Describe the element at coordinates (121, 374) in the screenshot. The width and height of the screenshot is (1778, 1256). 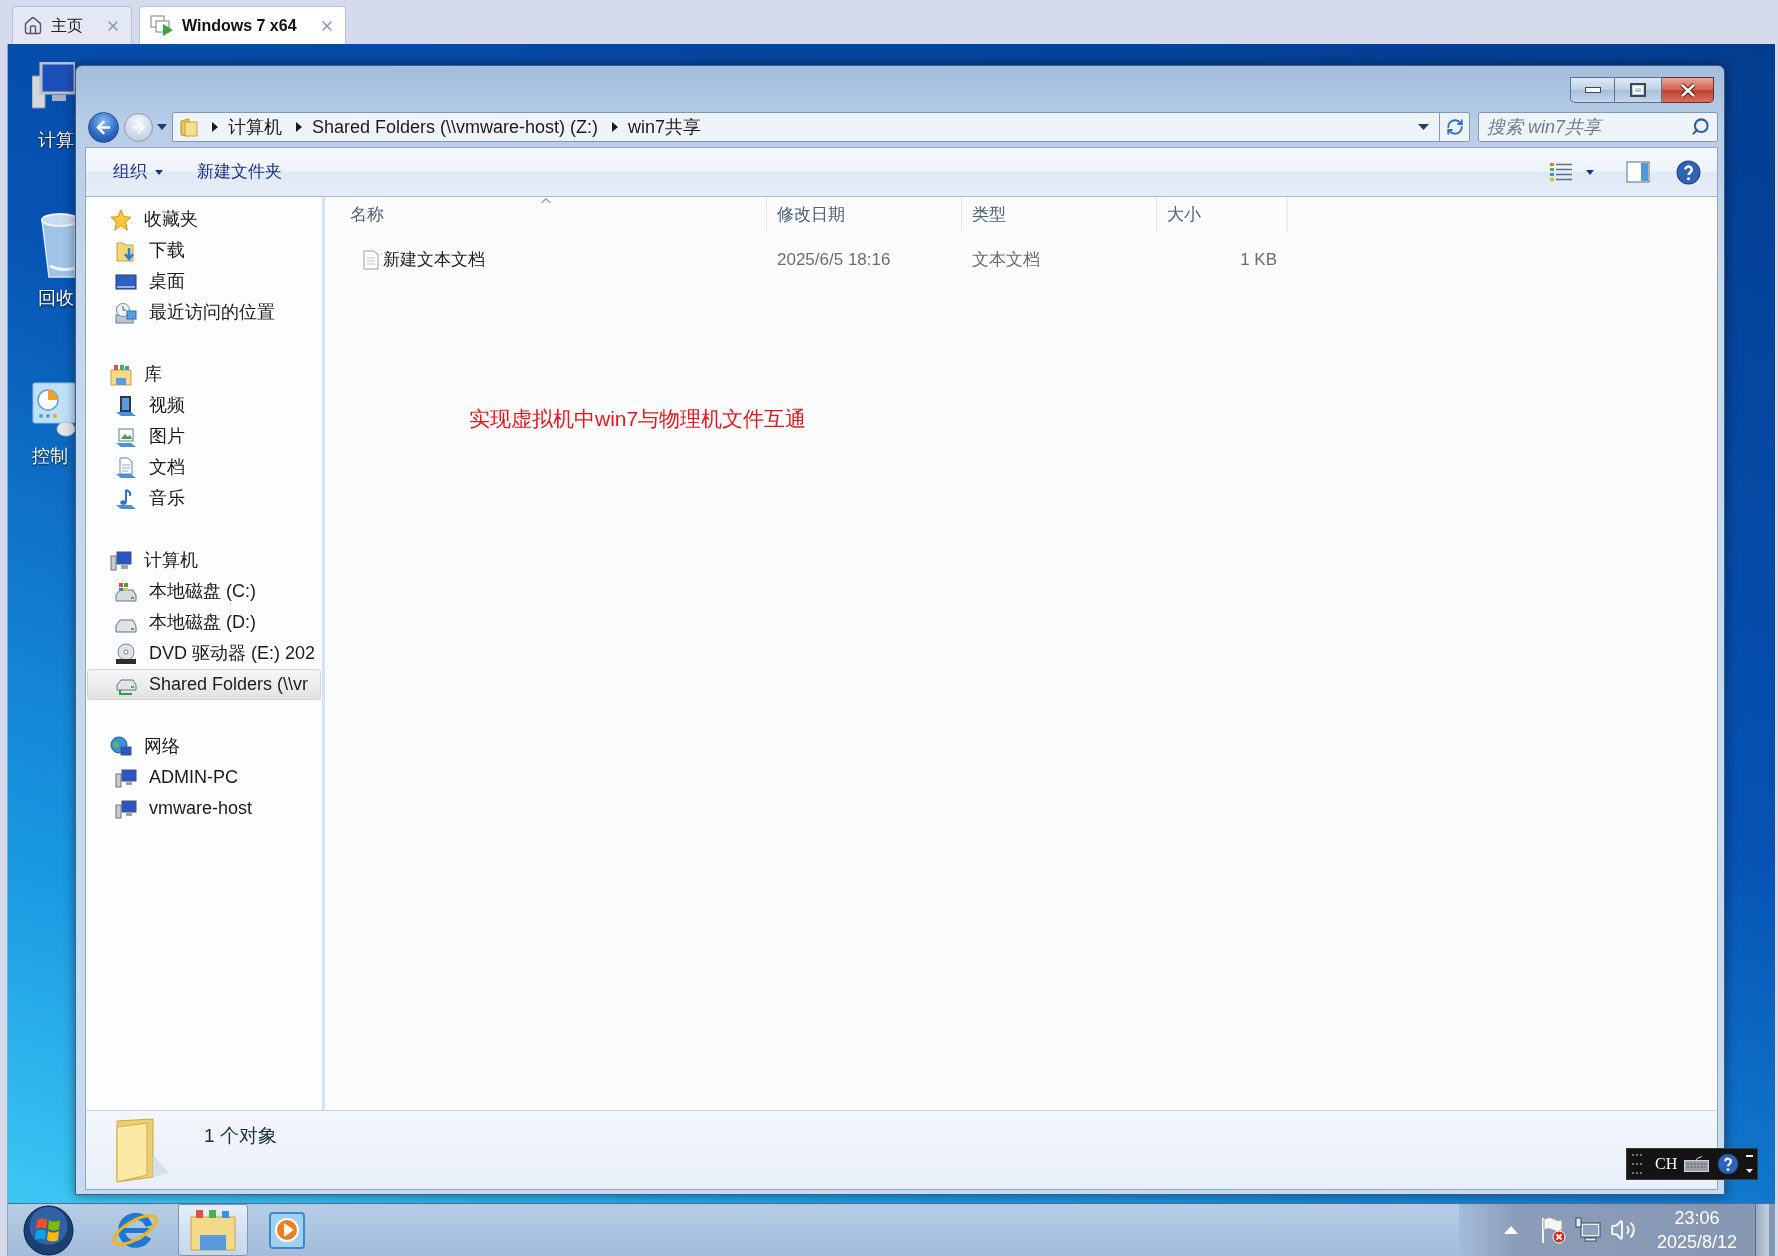
I see `library-folder-icon` at that location.